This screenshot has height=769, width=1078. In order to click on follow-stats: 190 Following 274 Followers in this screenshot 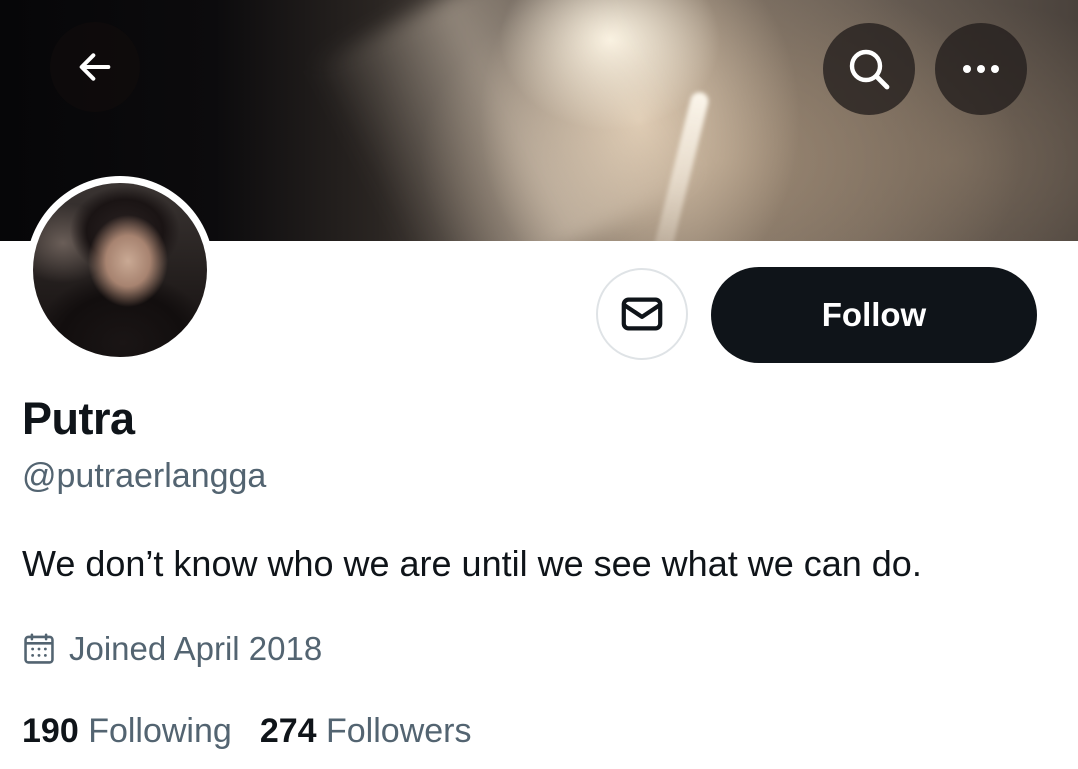, I will do `click(260, 731)`.